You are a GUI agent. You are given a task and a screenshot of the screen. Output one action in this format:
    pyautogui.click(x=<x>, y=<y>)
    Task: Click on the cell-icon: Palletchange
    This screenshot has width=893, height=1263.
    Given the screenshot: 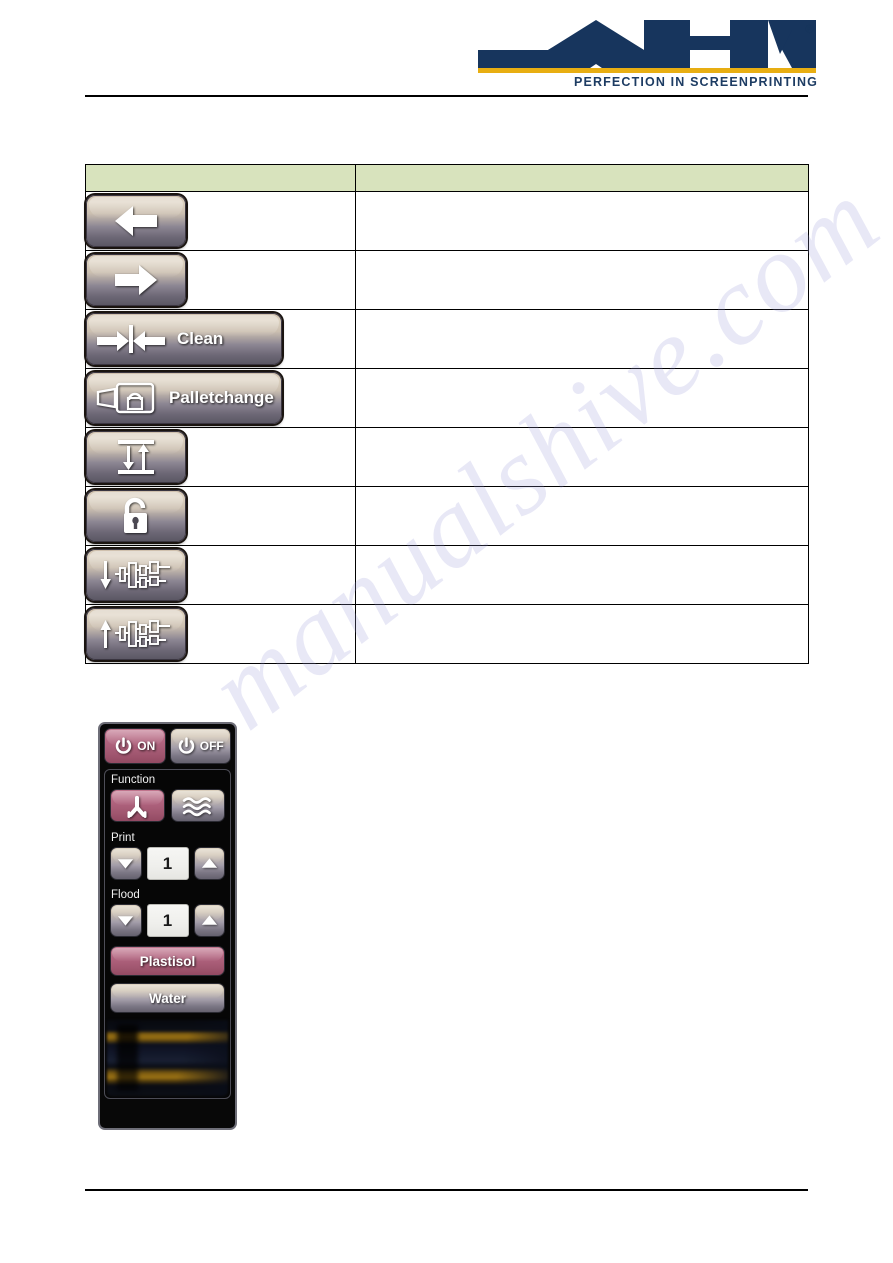 What is the action you would take?
    pyautogui.click(x=220, y=398)
    